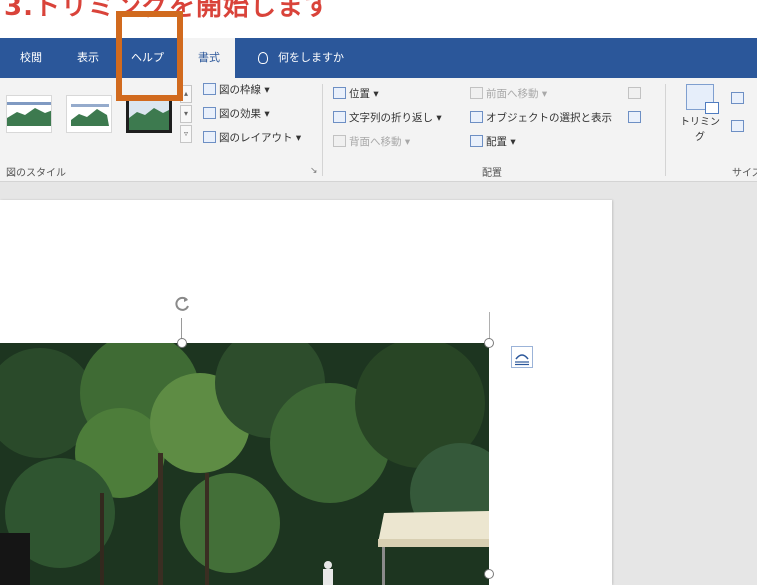  Describe the element at coordinates (522, 357) in the screenshot. I see `layout-options-icon` at that location.